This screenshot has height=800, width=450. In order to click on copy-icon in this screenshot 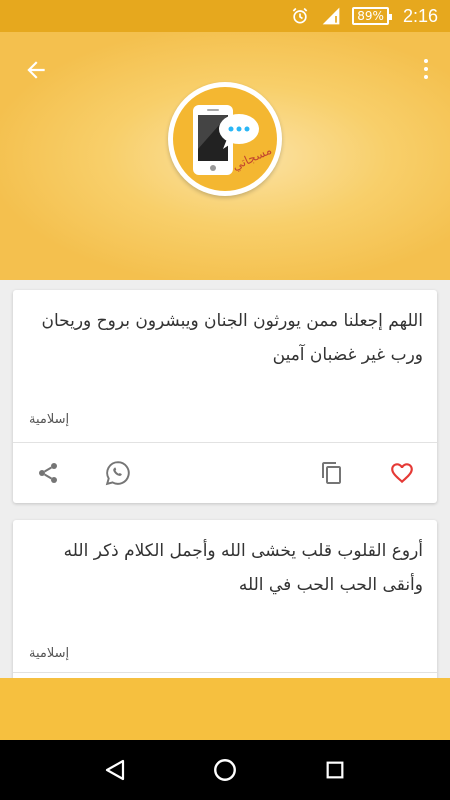, I will do `click(331, 473)`.